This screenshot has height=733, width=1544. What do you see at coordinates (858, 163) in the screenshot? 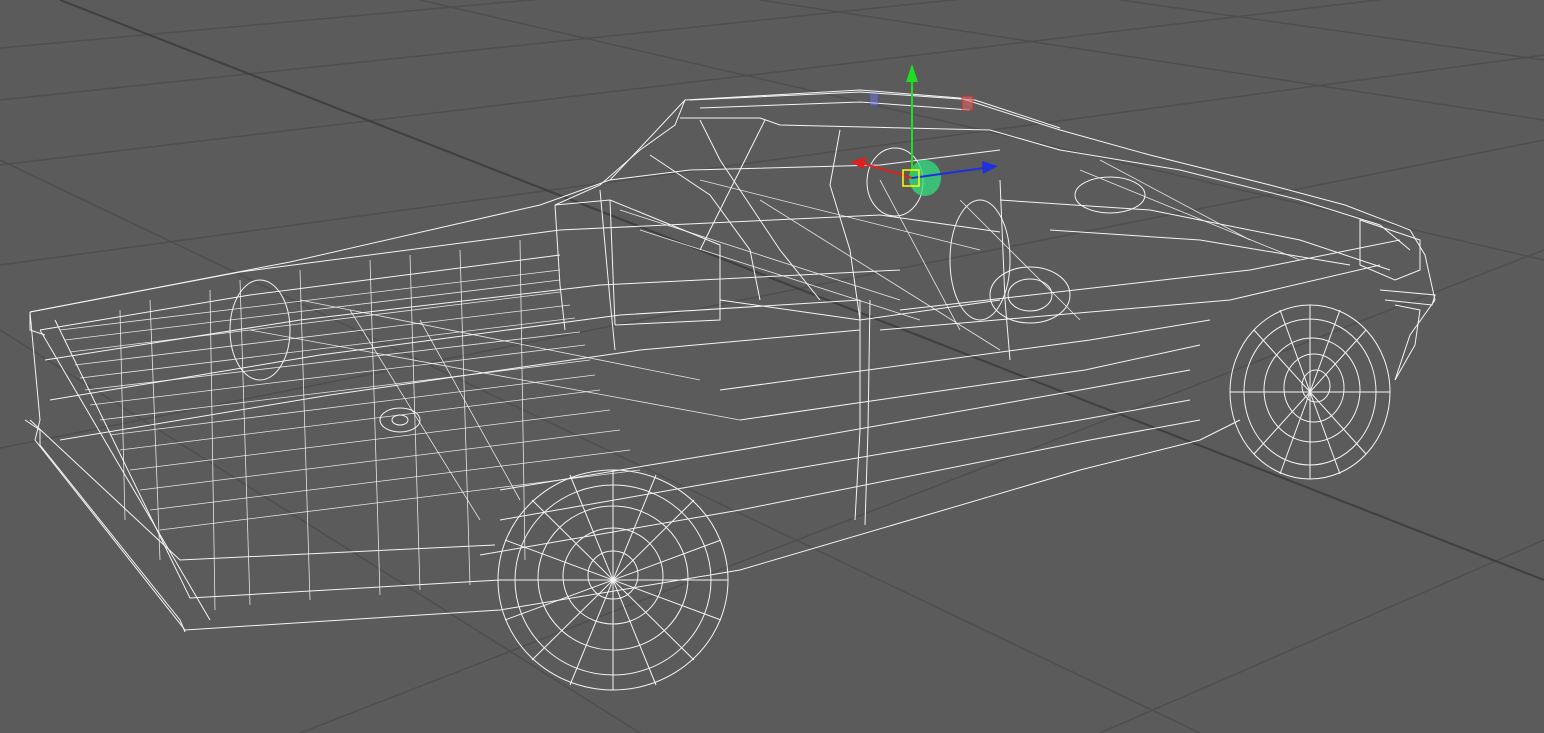
I see `x-axis-arrow-icon` at bounding box center [858, 163].